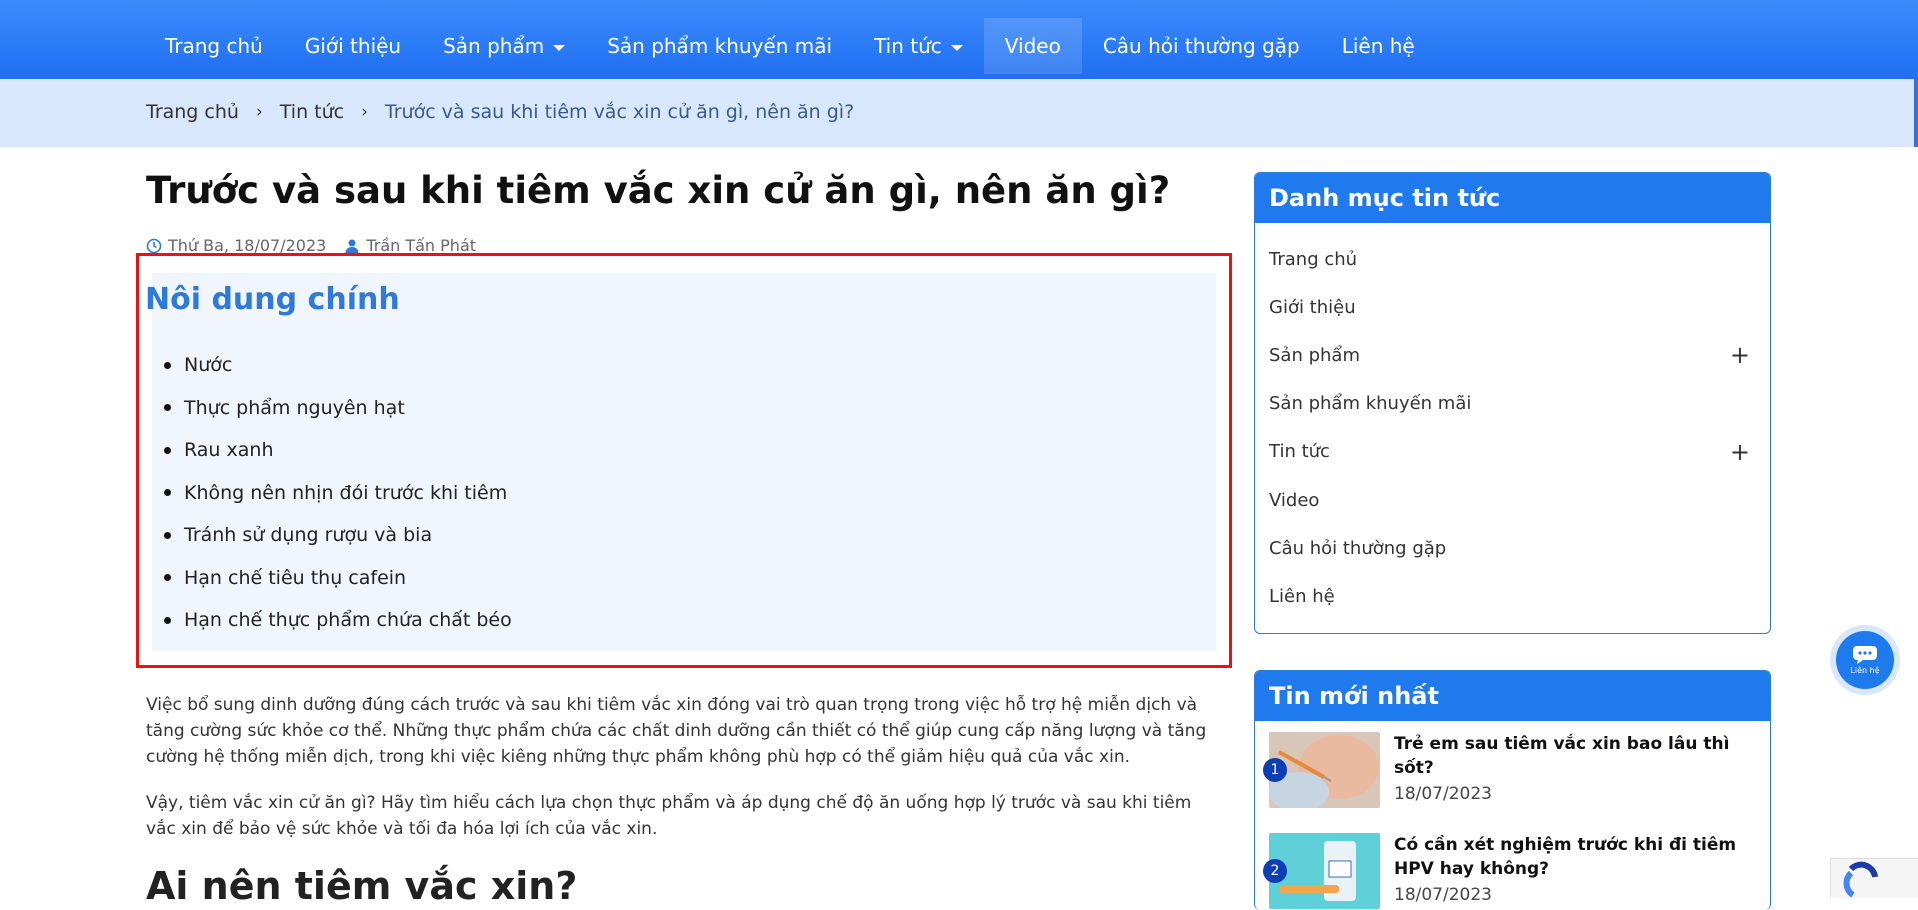 The height and width of the screenshot is (910, 1918). What do you see at coordinates (362, 886) in the screenshot?
I see `section-heading: Ai nên tiêm vắc xin?` at bounding box center [362, 886].